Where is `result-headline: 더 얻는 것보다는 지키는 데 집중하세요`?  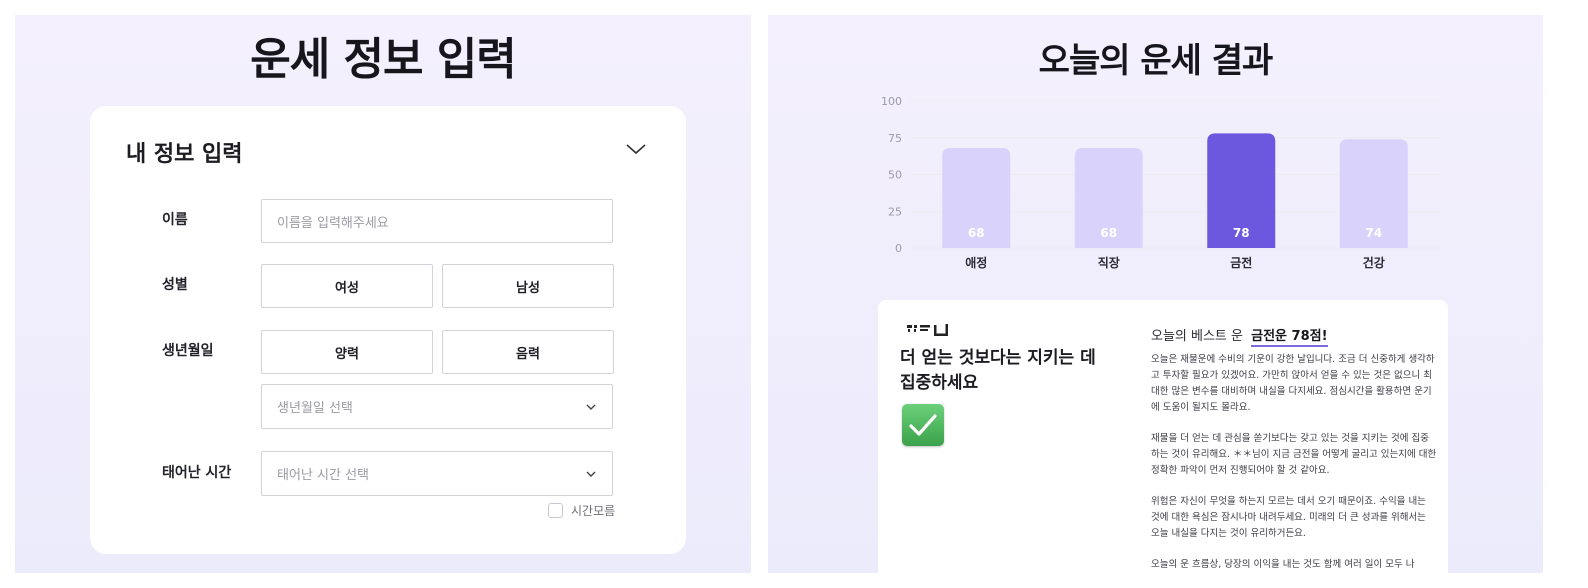
result-headline: 더 얻는 것보다는 지키는 데 집중하세요 is located at coordinates (998, 370).